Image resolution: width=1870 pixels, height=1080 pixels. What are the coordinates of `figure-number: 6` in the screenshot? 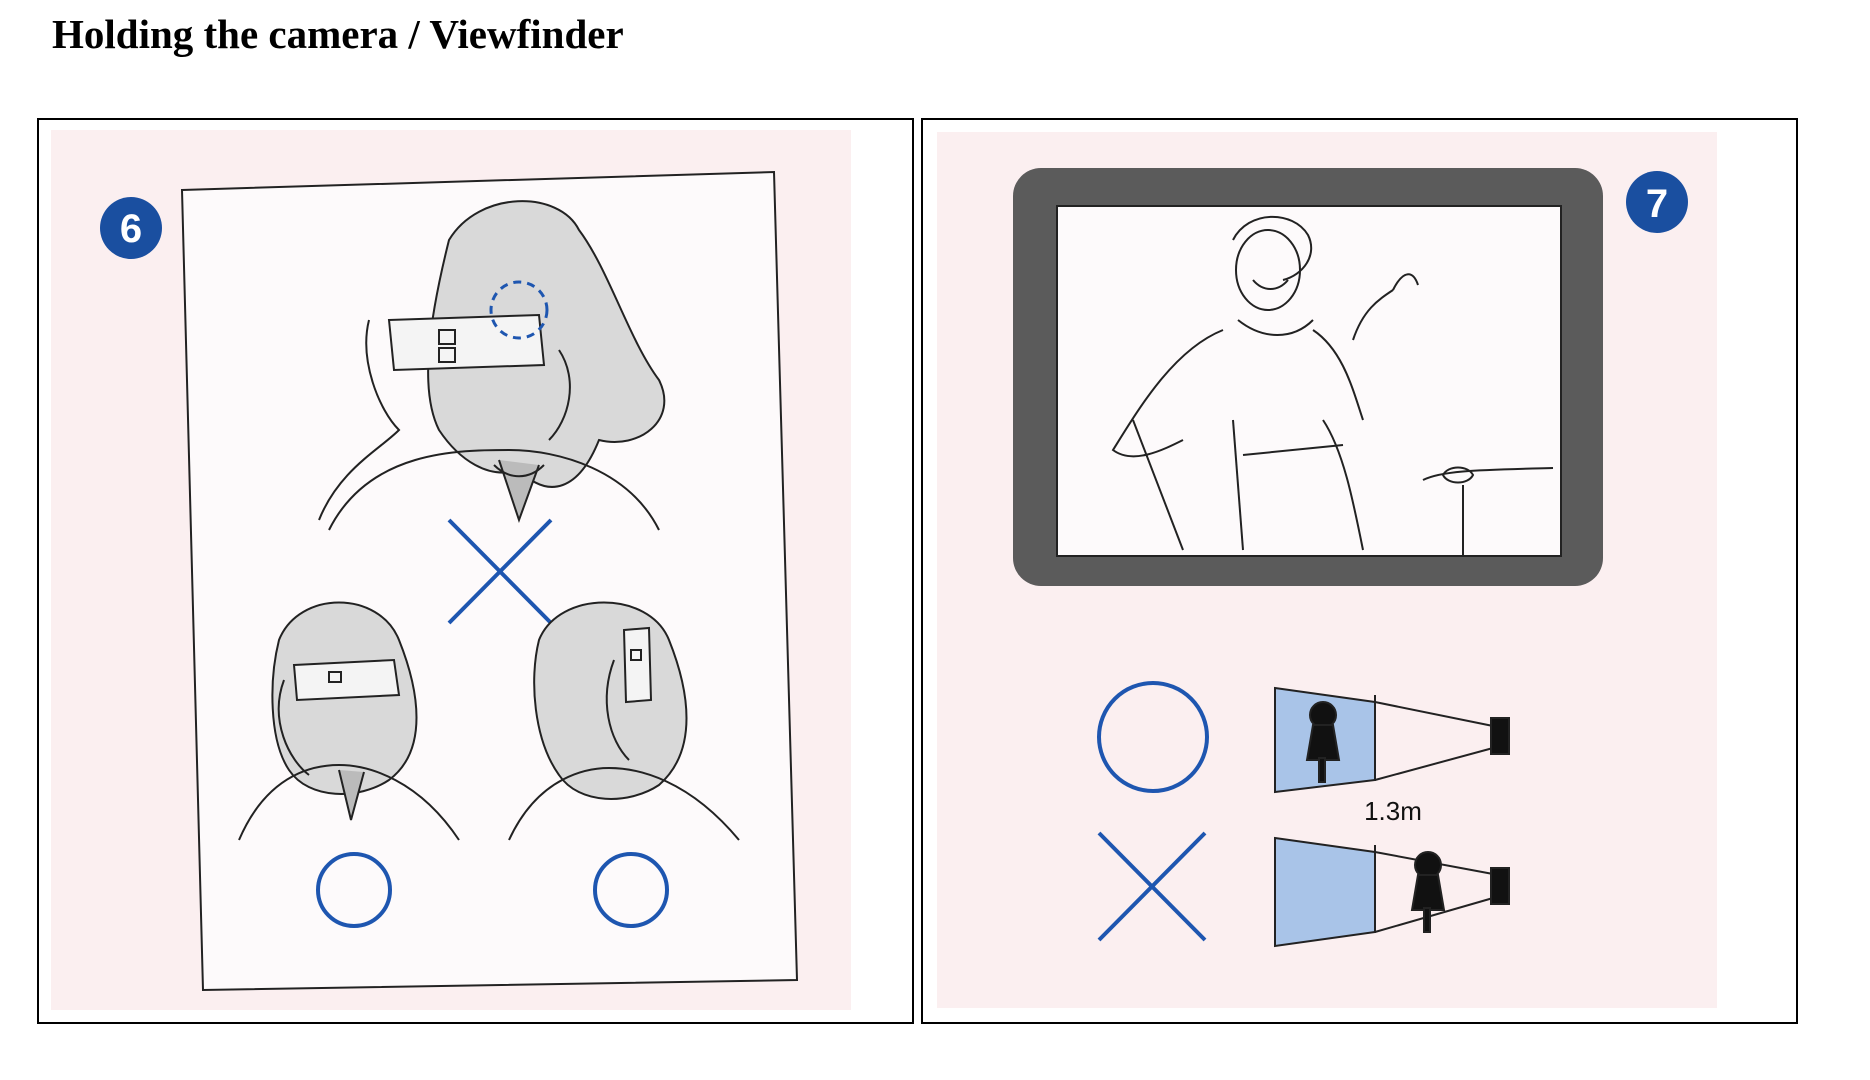 It's located at (131, 229).